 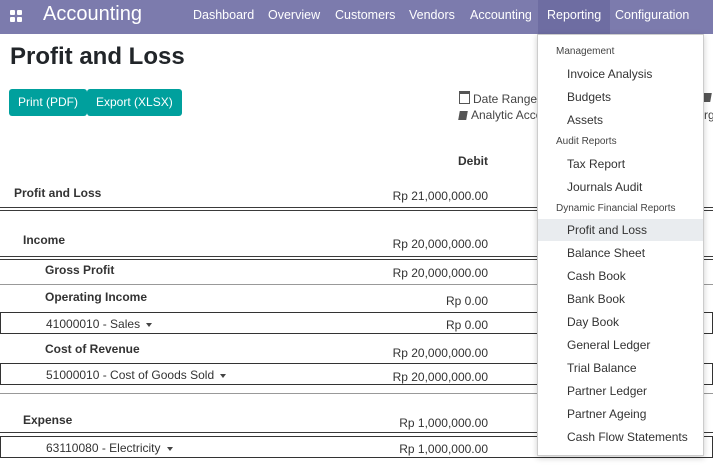 What do you see at coordinates (620, 230) in the screenshot?
I see `menu-item-profit-and-loss: Profit and Loss` at bounding box center [620, 230].